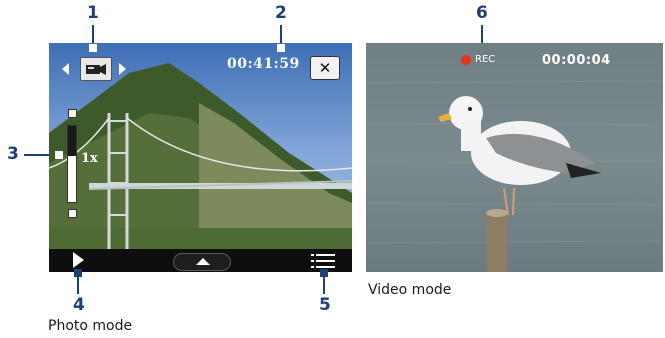 This screenshot has height=338, width=665. I want to click on close-button: ✕, so click(325, 68).